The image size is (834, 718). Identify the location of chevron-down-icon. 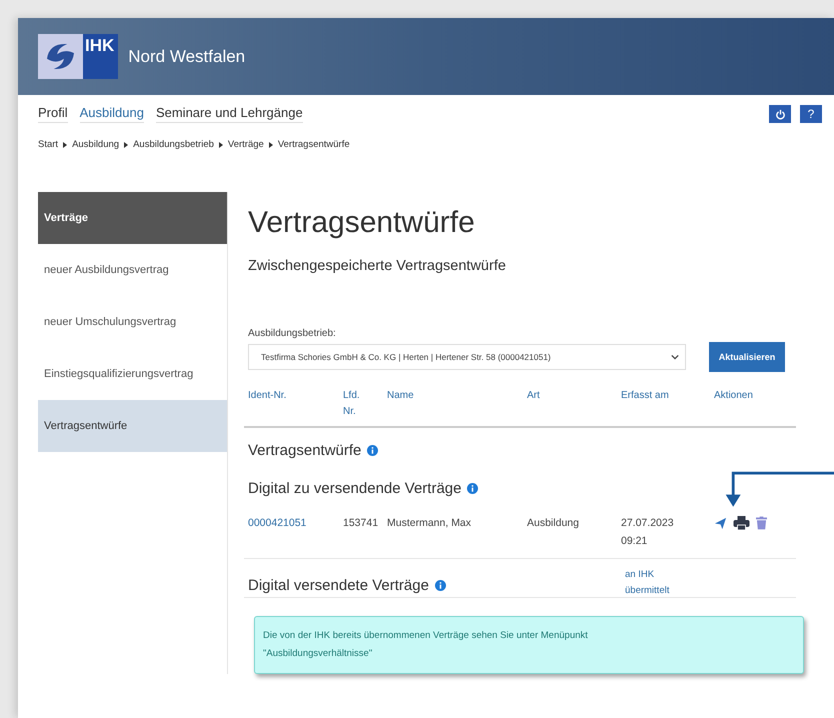
(675, 357).